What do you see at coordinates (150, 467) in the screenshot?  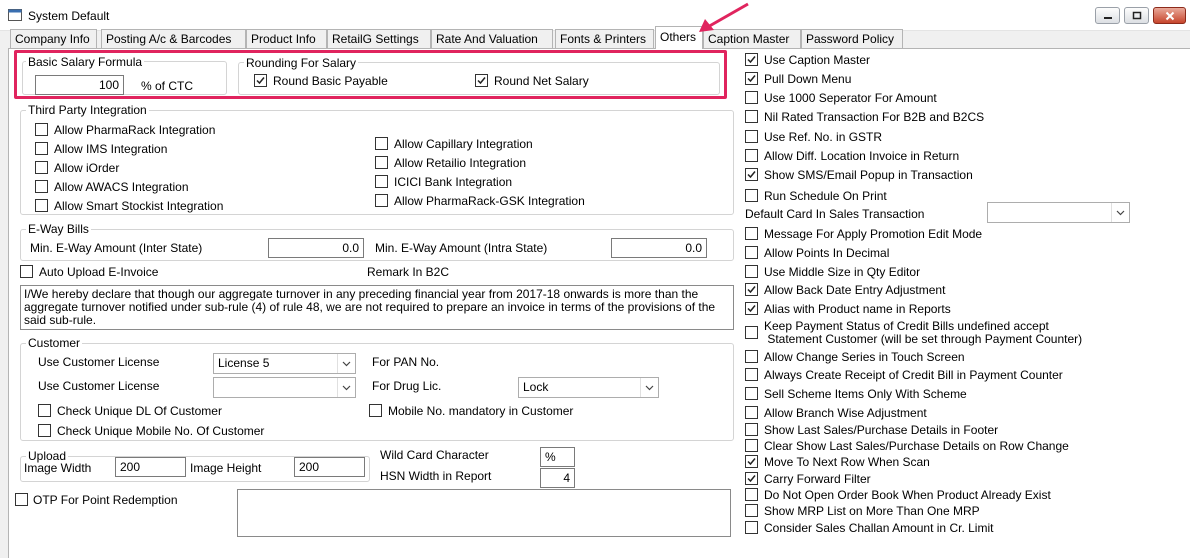 I see `image-width-input: 200` at bounding box center [150, 467].